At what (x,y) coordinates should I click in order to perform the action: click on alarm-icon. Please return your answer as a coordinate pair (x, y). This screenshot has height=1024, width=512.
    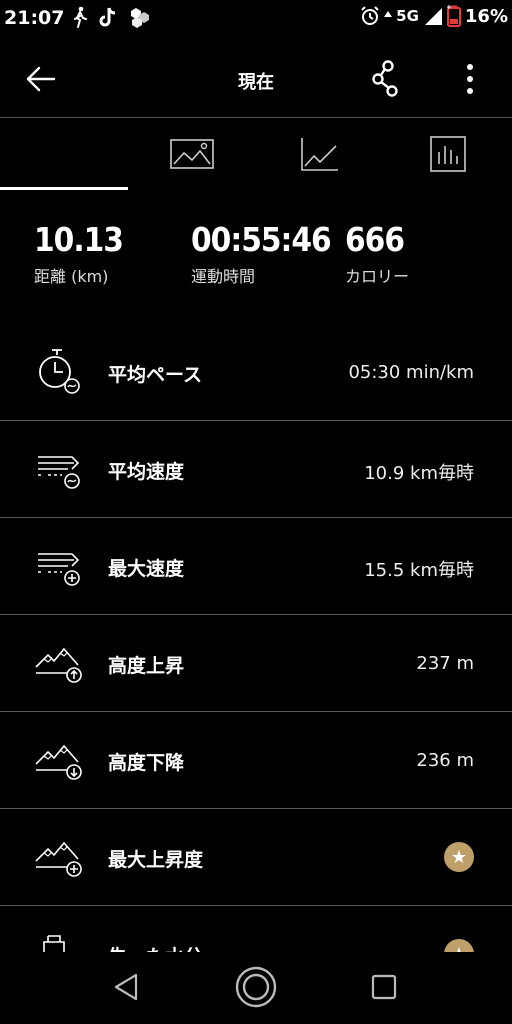
    Looking at the image, I should click on (370, 15).